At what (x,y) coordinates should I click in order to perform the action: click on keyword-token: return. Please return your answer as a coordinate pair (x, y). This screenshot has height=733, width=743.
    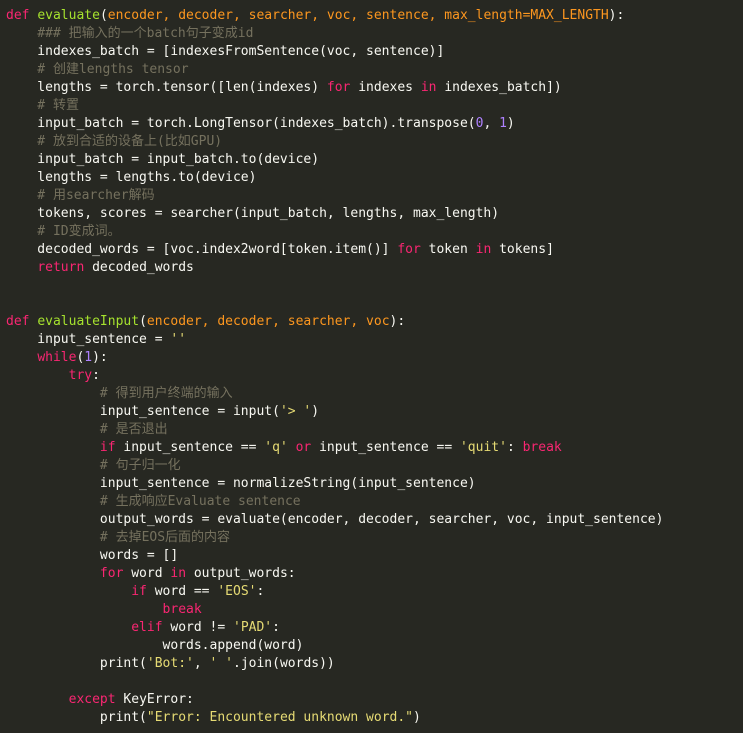
    Looking at the image, I should click on (61, 267).